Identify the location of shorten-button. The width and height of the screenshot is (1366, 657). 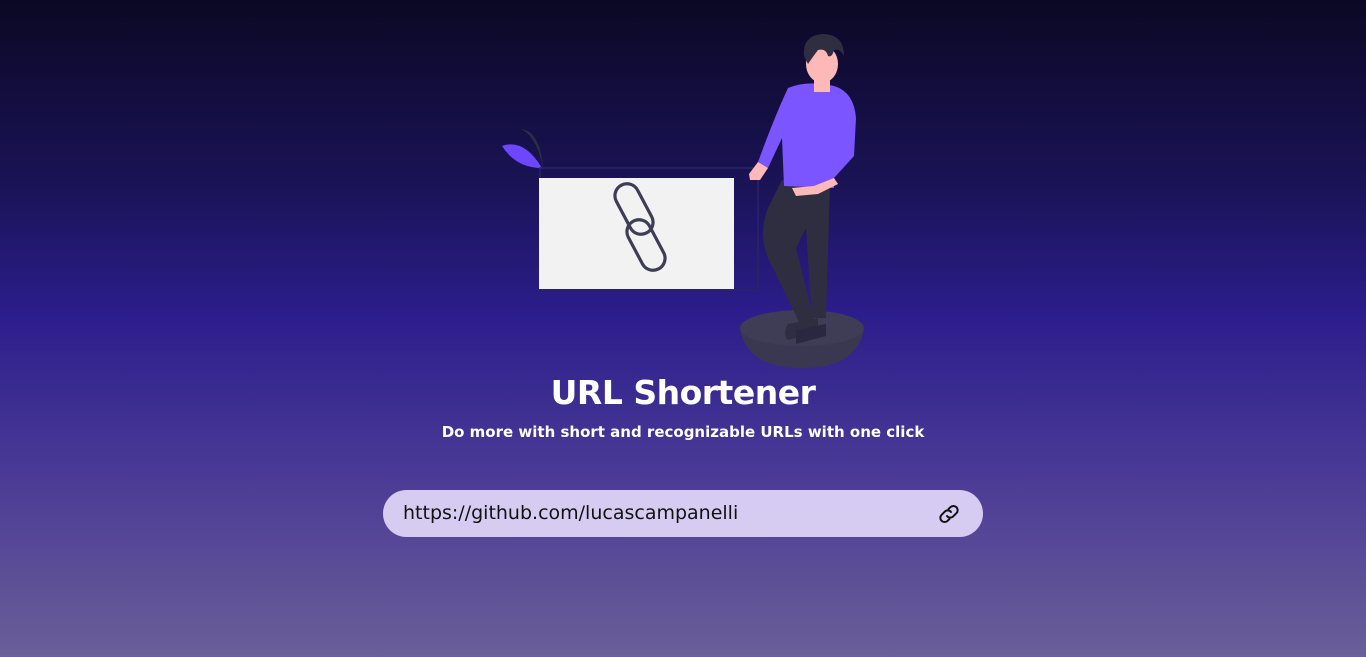
(949, 514).